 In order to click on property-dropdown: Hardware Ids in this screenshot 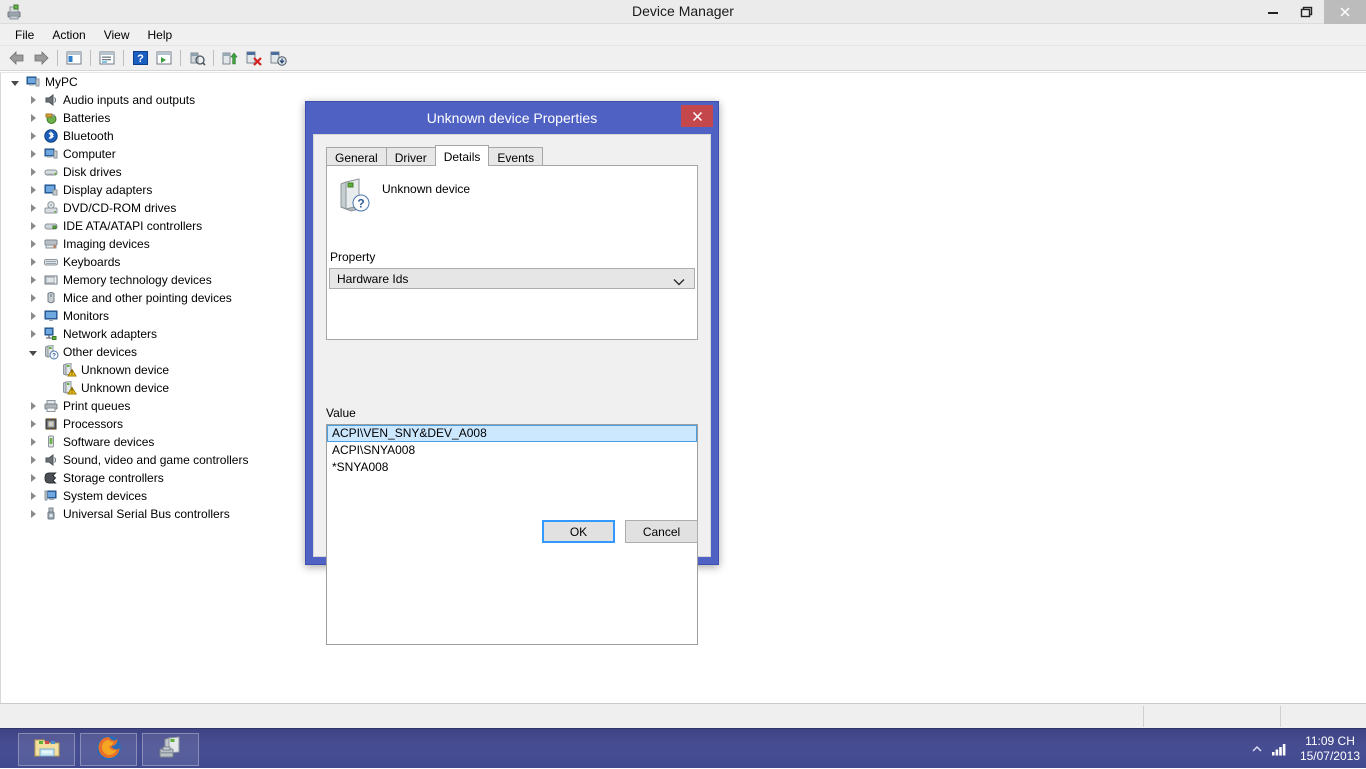, I will do `click(512, 278)`.